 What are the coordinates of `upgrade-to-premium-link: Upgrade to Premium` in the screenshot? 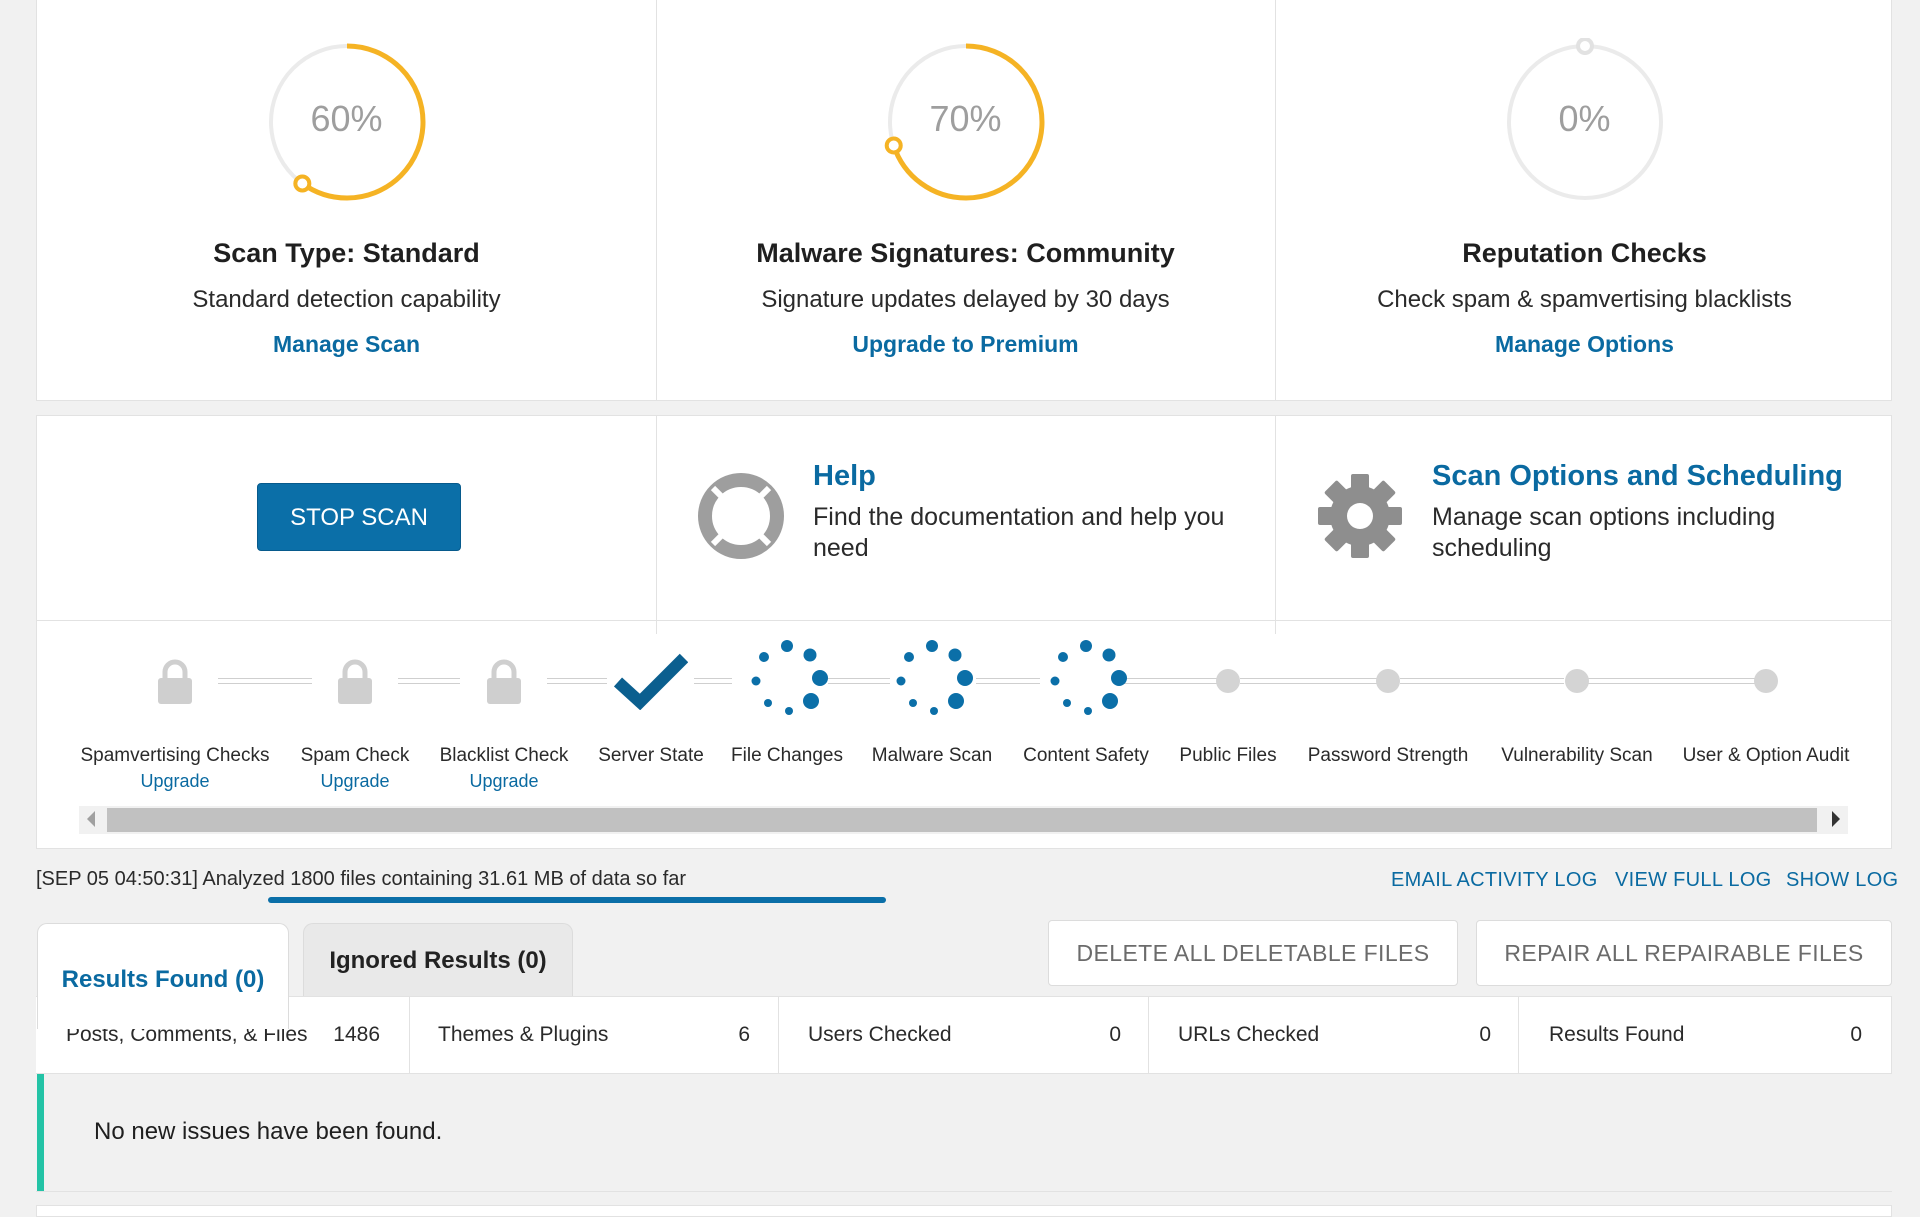 It's located at (965, 344).